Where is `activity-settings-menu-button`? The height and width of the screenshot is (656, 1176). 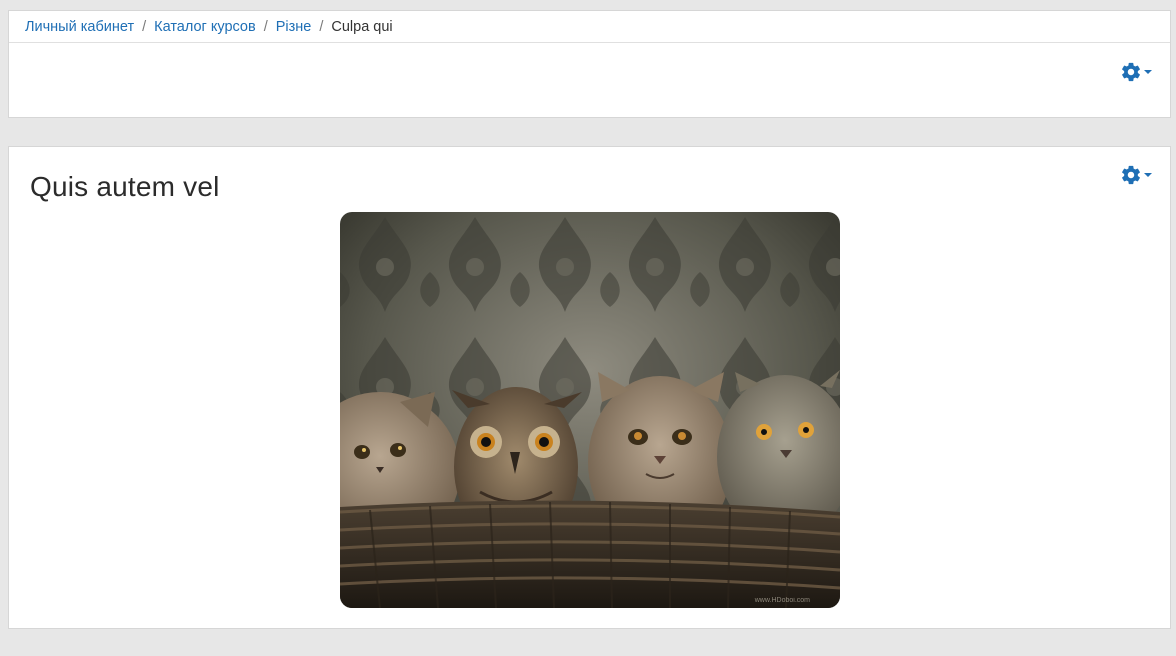 activity-settings-menu-button is located at coordinates (1137, 175).